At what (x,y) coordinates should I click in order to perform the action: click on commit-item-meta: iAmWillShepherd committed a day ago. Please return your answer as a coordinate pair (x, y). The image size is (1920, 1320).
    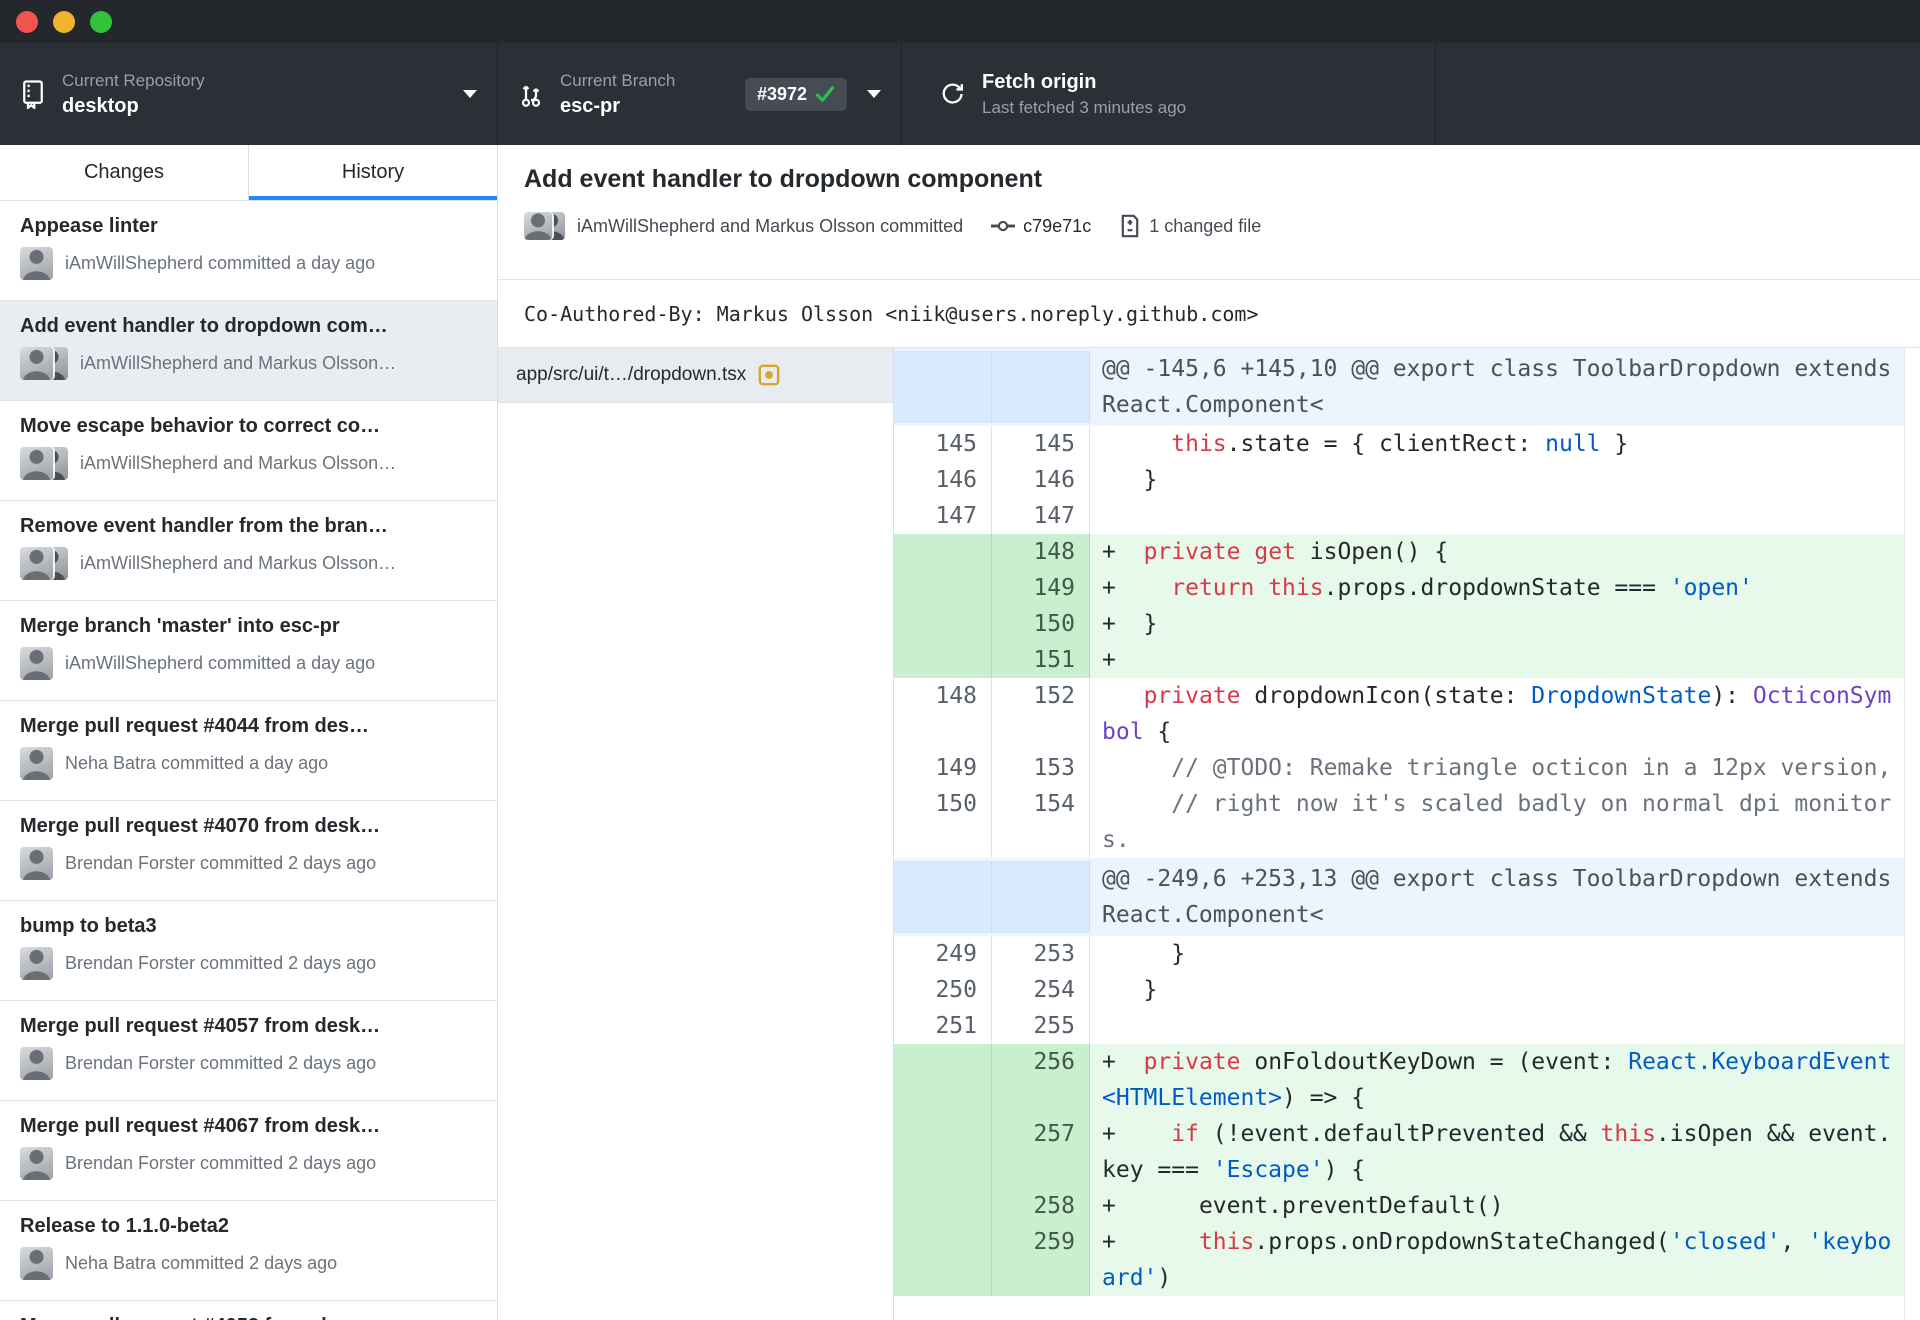
    Looking at the image, I should click on (248, 263).